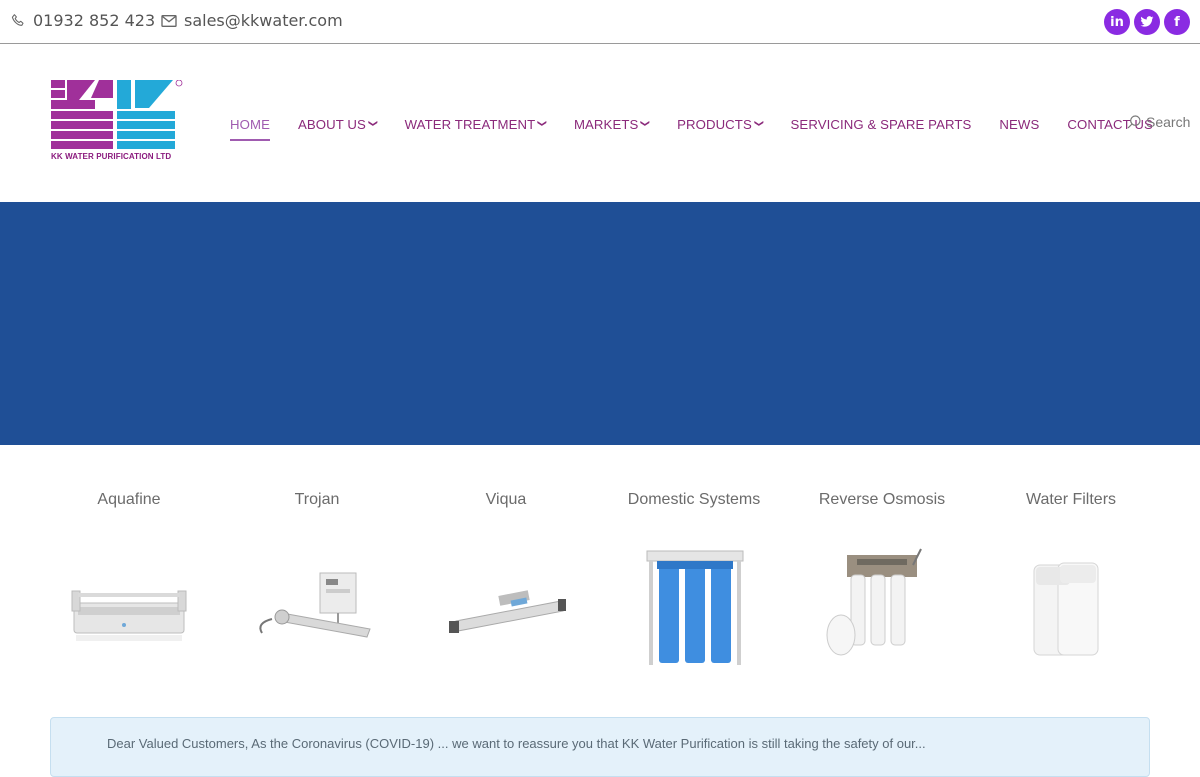  What do you see at coordinates (721, 124) in the screenshot?
I see `nav-products: PRODUCTS ❯` at bounding box center [721, 124].